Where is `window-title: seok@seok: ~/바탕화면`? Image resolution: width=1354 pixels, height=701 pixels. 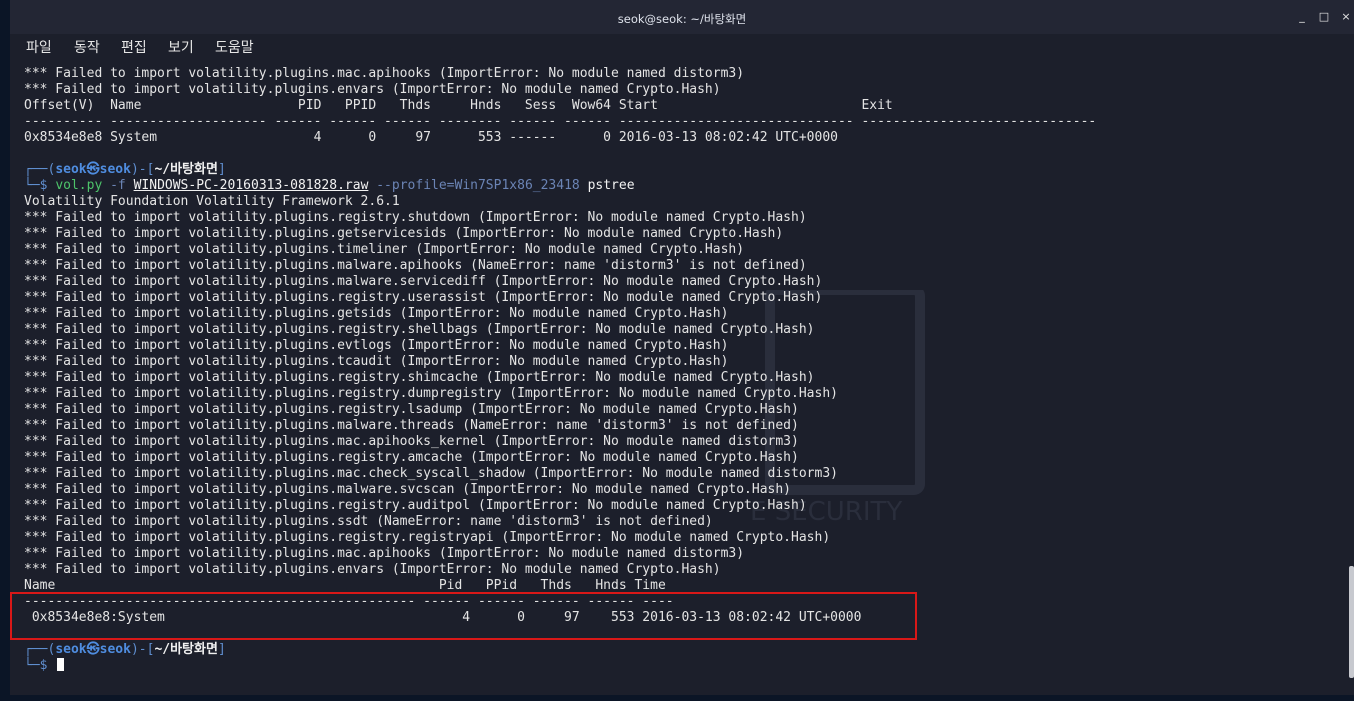
window-title: seok@seok: ~/바탕화면 is located at coordinates (682, 19).